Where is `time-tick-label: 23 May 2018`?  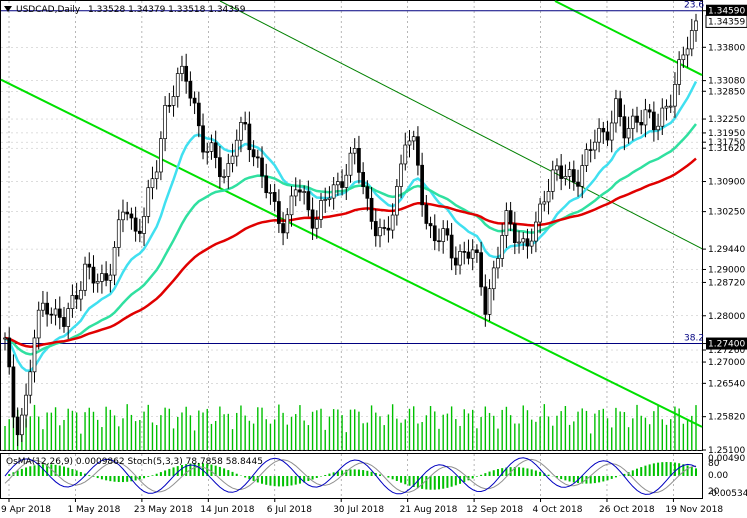 time-tick-label: 23 May 2018 is located at coordinates (163, 510).